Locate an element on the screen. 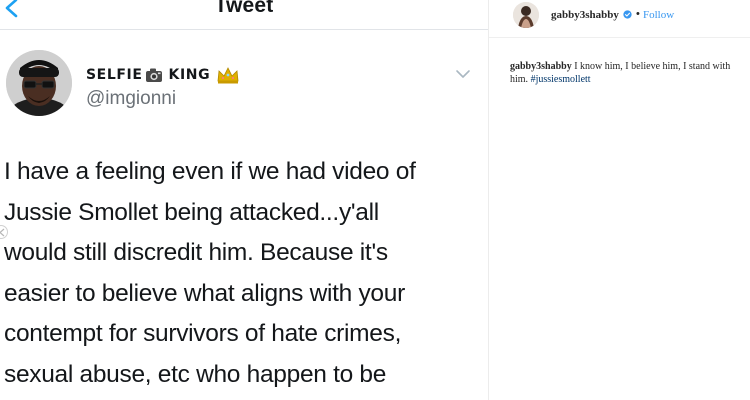 Image resolution: width=750 pixels, height=400 pixels. author-display-name: SELFIE KING is located at coordinates (163, 75).